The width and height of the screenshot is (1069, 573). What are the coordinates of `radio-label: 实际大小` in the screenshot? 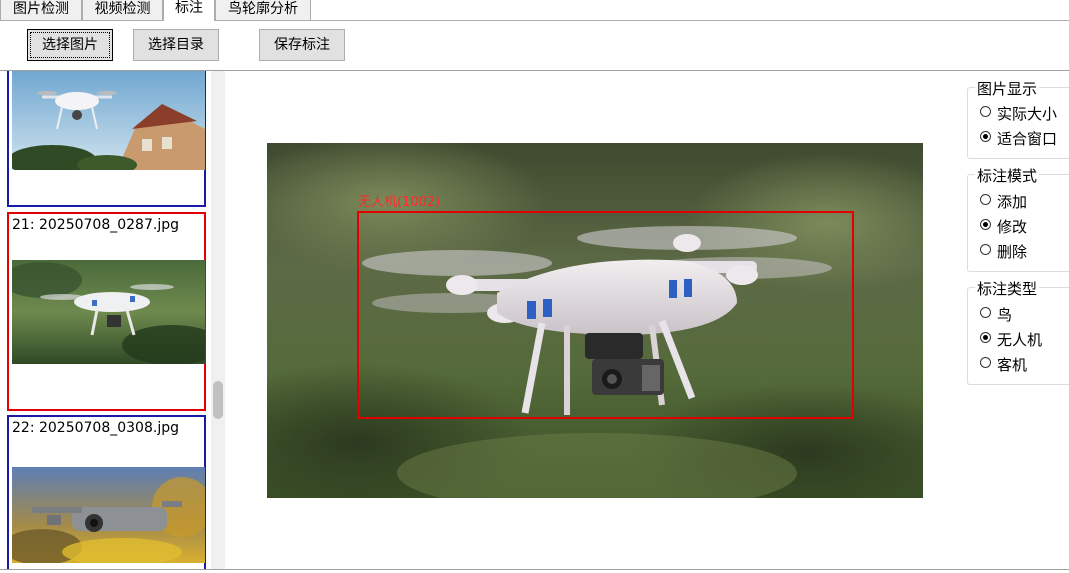 It's located at (1027, 114).